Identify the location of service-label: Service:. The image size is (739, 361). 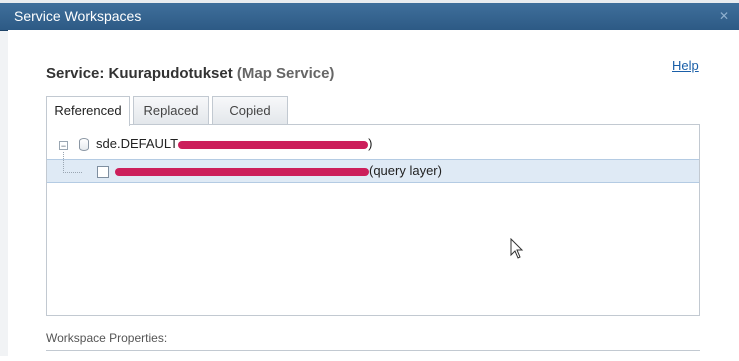
(75, 73).